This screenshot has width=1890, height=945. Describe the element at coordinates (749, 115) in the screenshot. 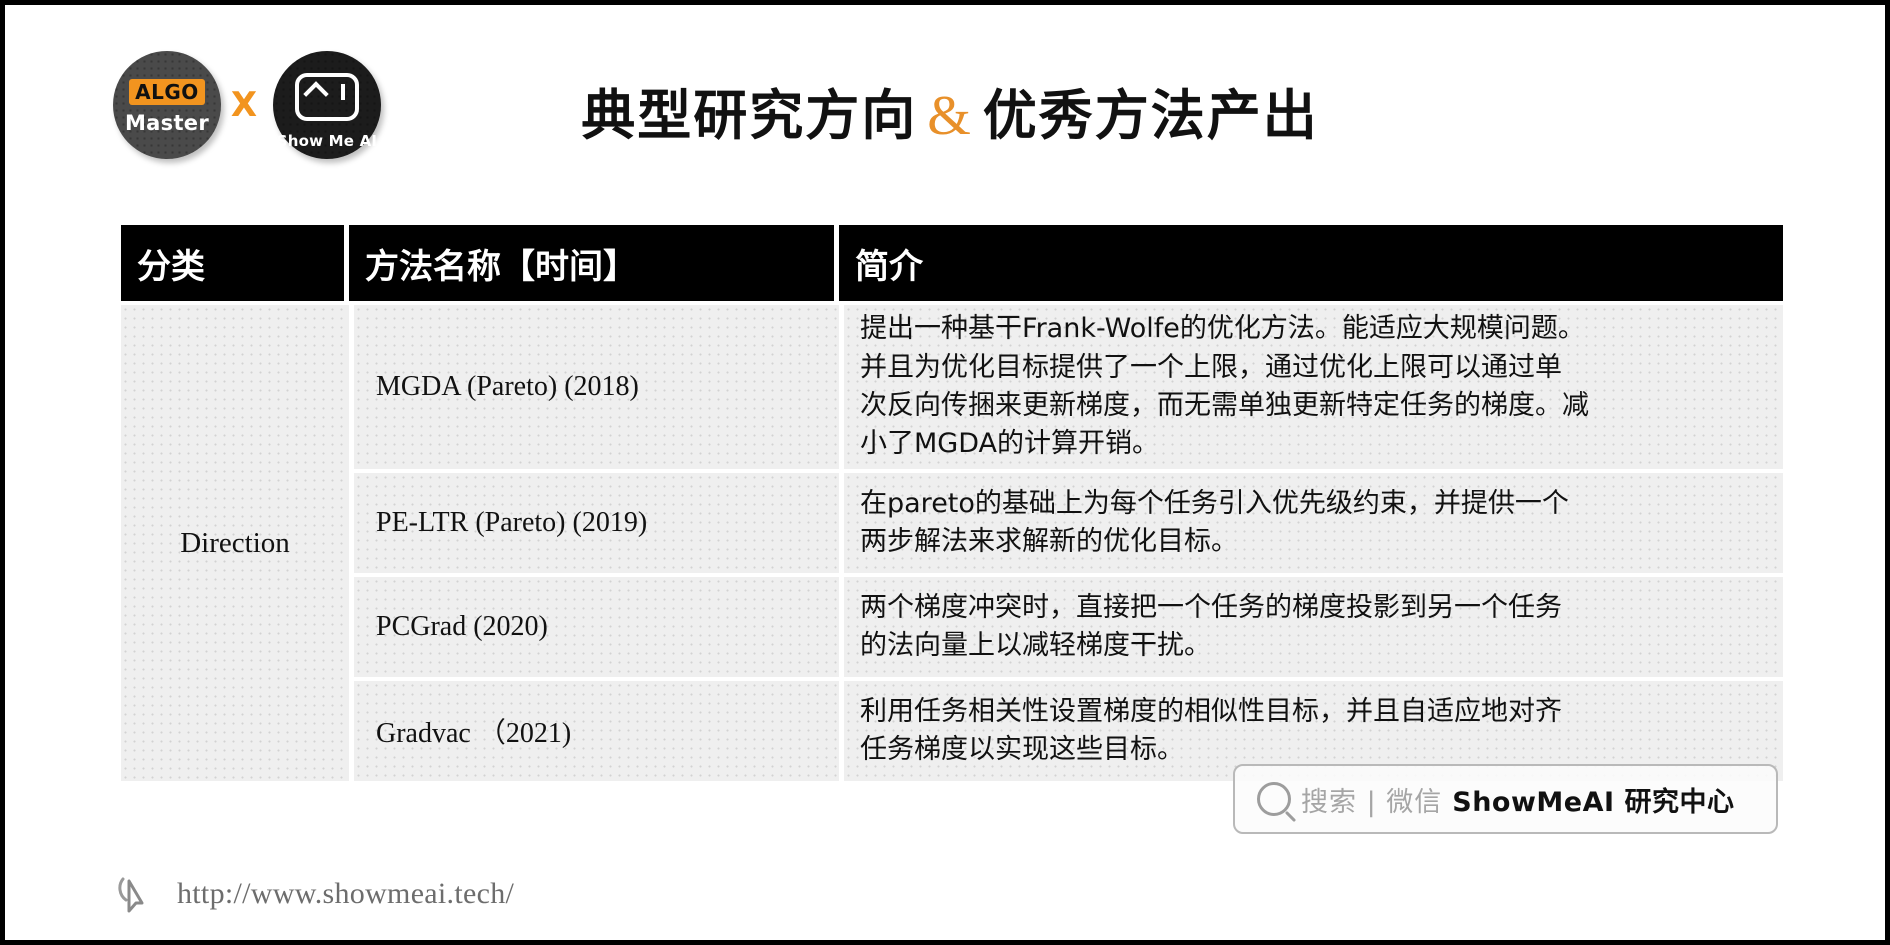

I see `title-part-1: 典型研究方向` at that location.